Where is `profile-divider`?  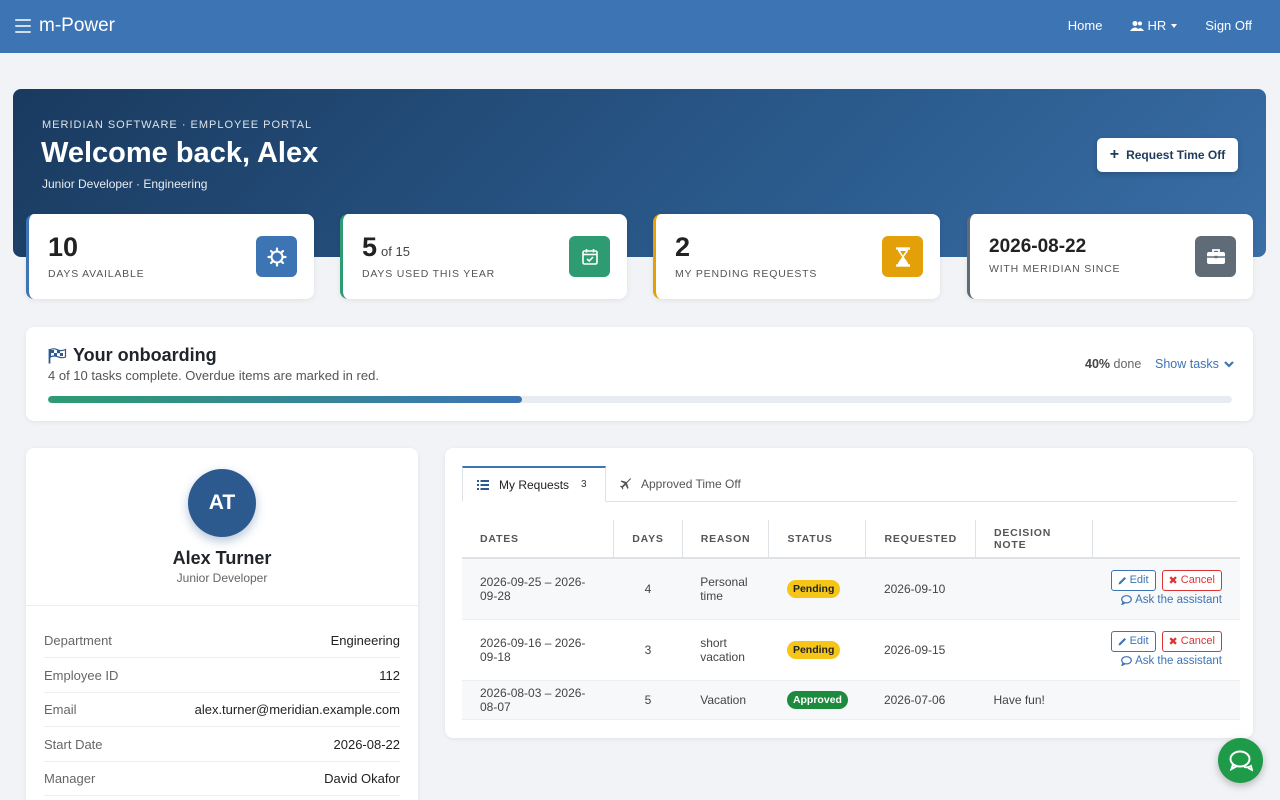
profile-divider is located at coordinates (222, 605).